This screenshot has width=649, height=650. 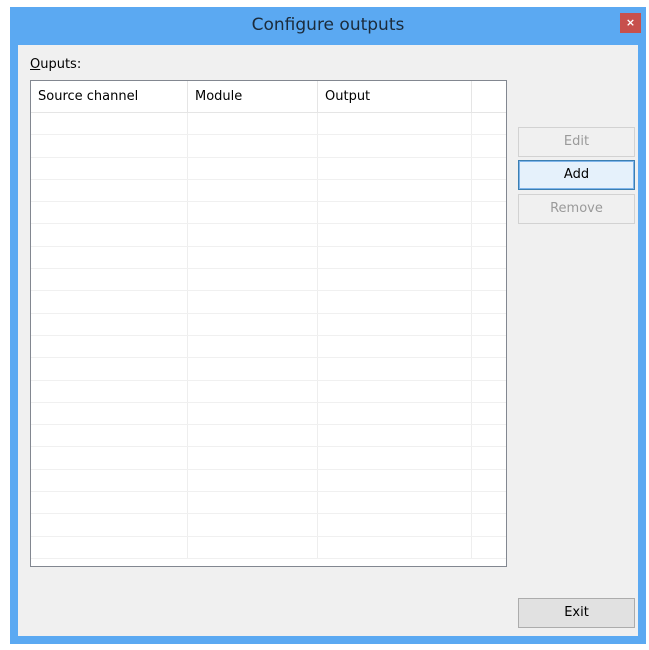 I want to click on exit-button: Exit, so click(x=576, y=613).